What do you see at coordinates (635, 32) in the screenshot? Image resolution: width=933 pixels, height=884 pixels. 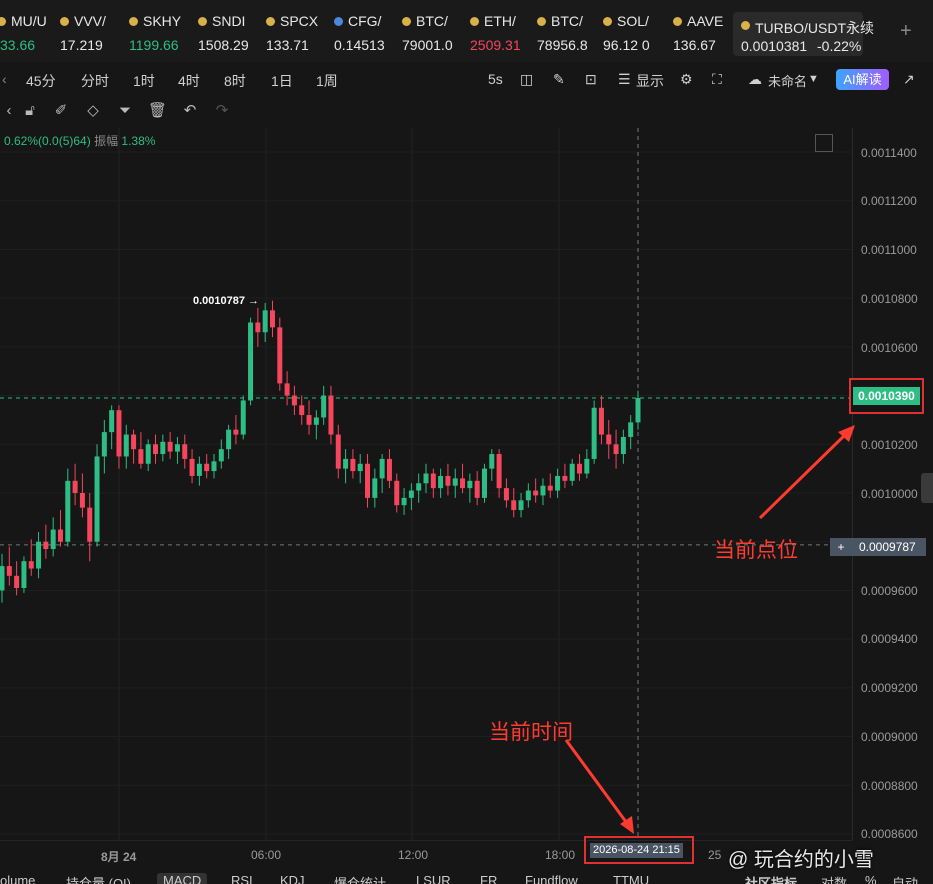 I see `ticker-tab: SOL/96.12 0` at bounding box center [635, 32].